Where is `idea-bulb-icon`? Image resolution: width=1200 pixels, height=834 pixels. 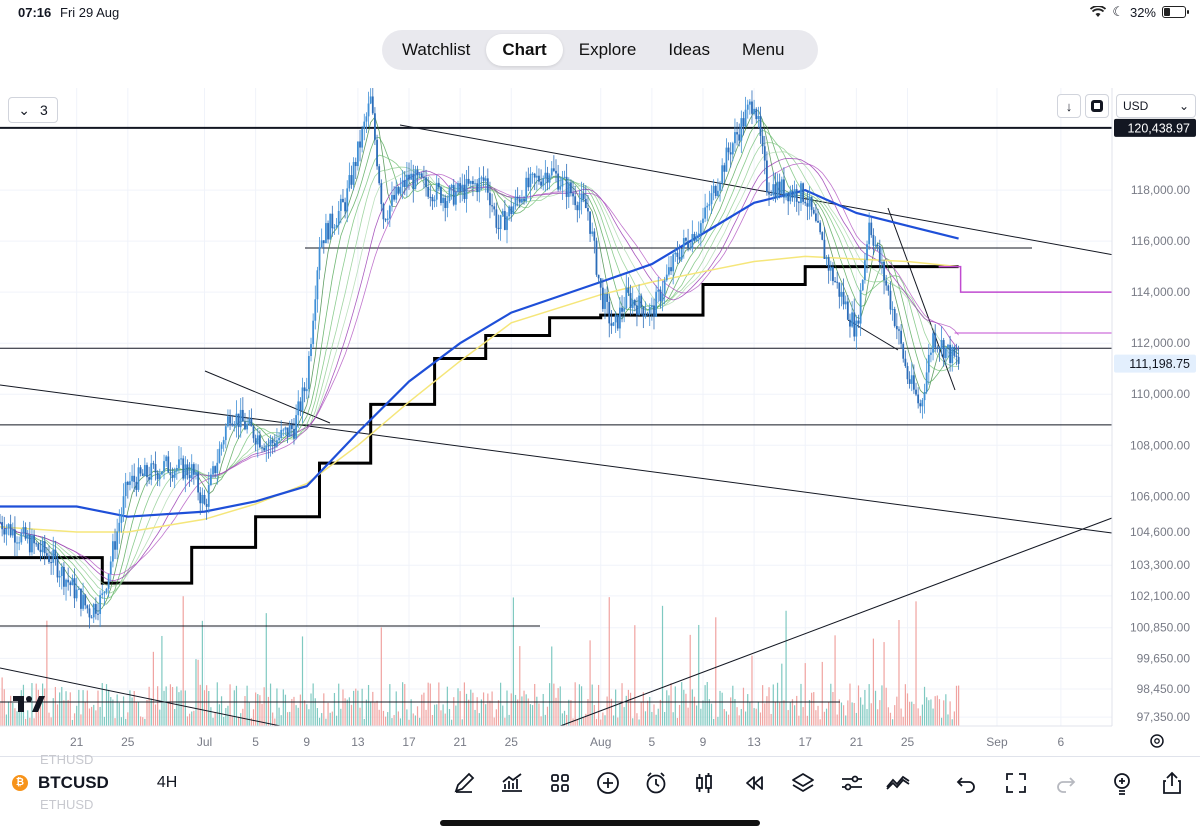
idea-bulb-icon is located at coordinates (1122, 784).